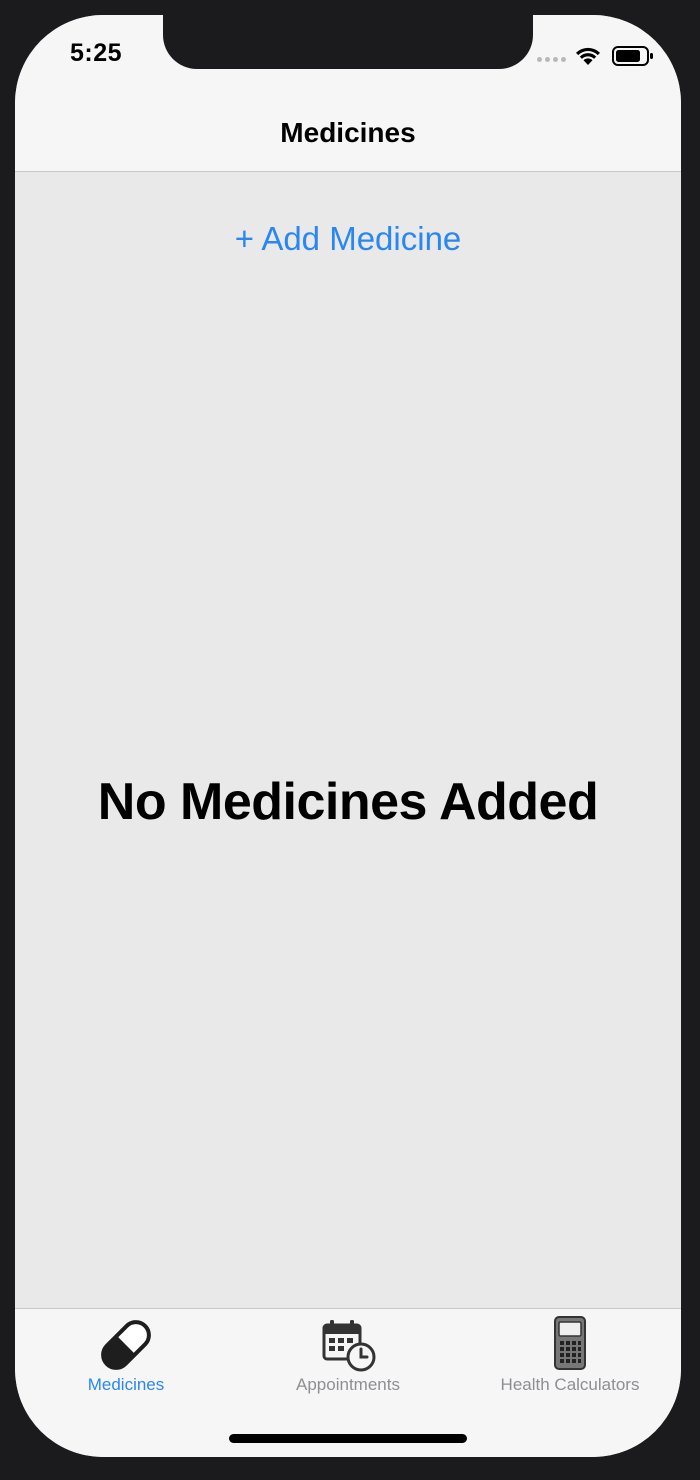  I want to click on add-medicine-button: + Add Medicine, so click(348, 239).